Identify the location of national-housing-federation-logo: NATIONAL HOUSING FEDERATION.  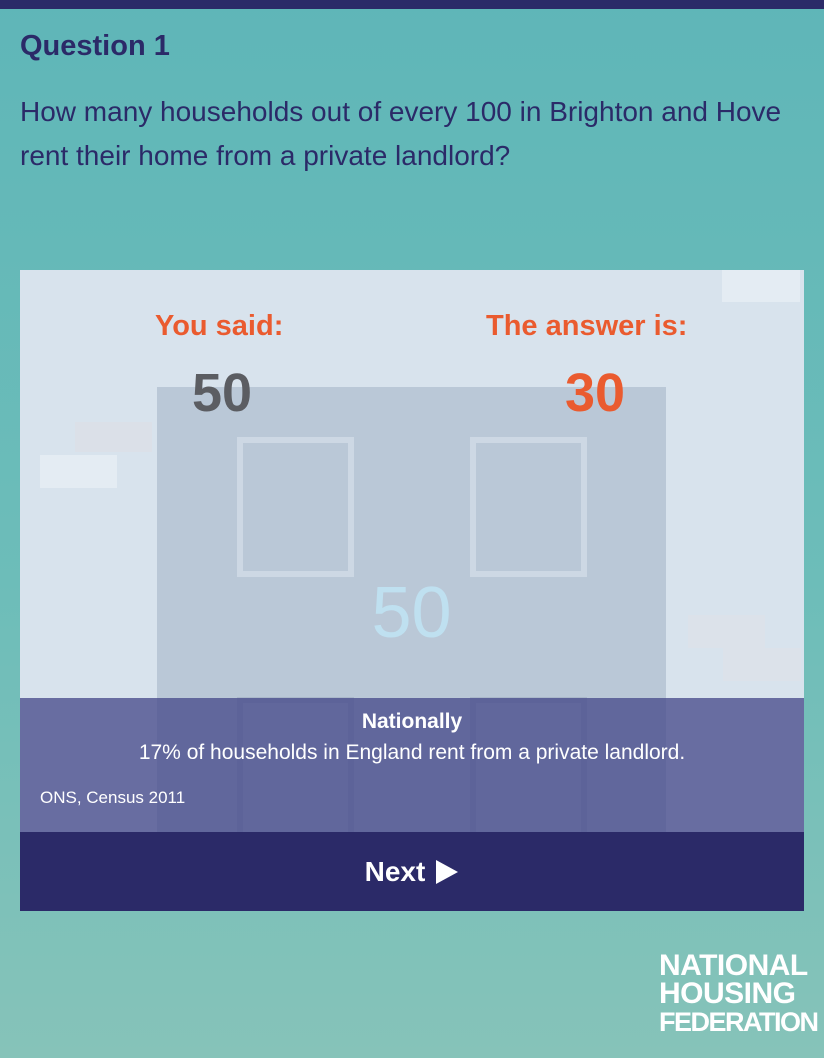
(739, 993).